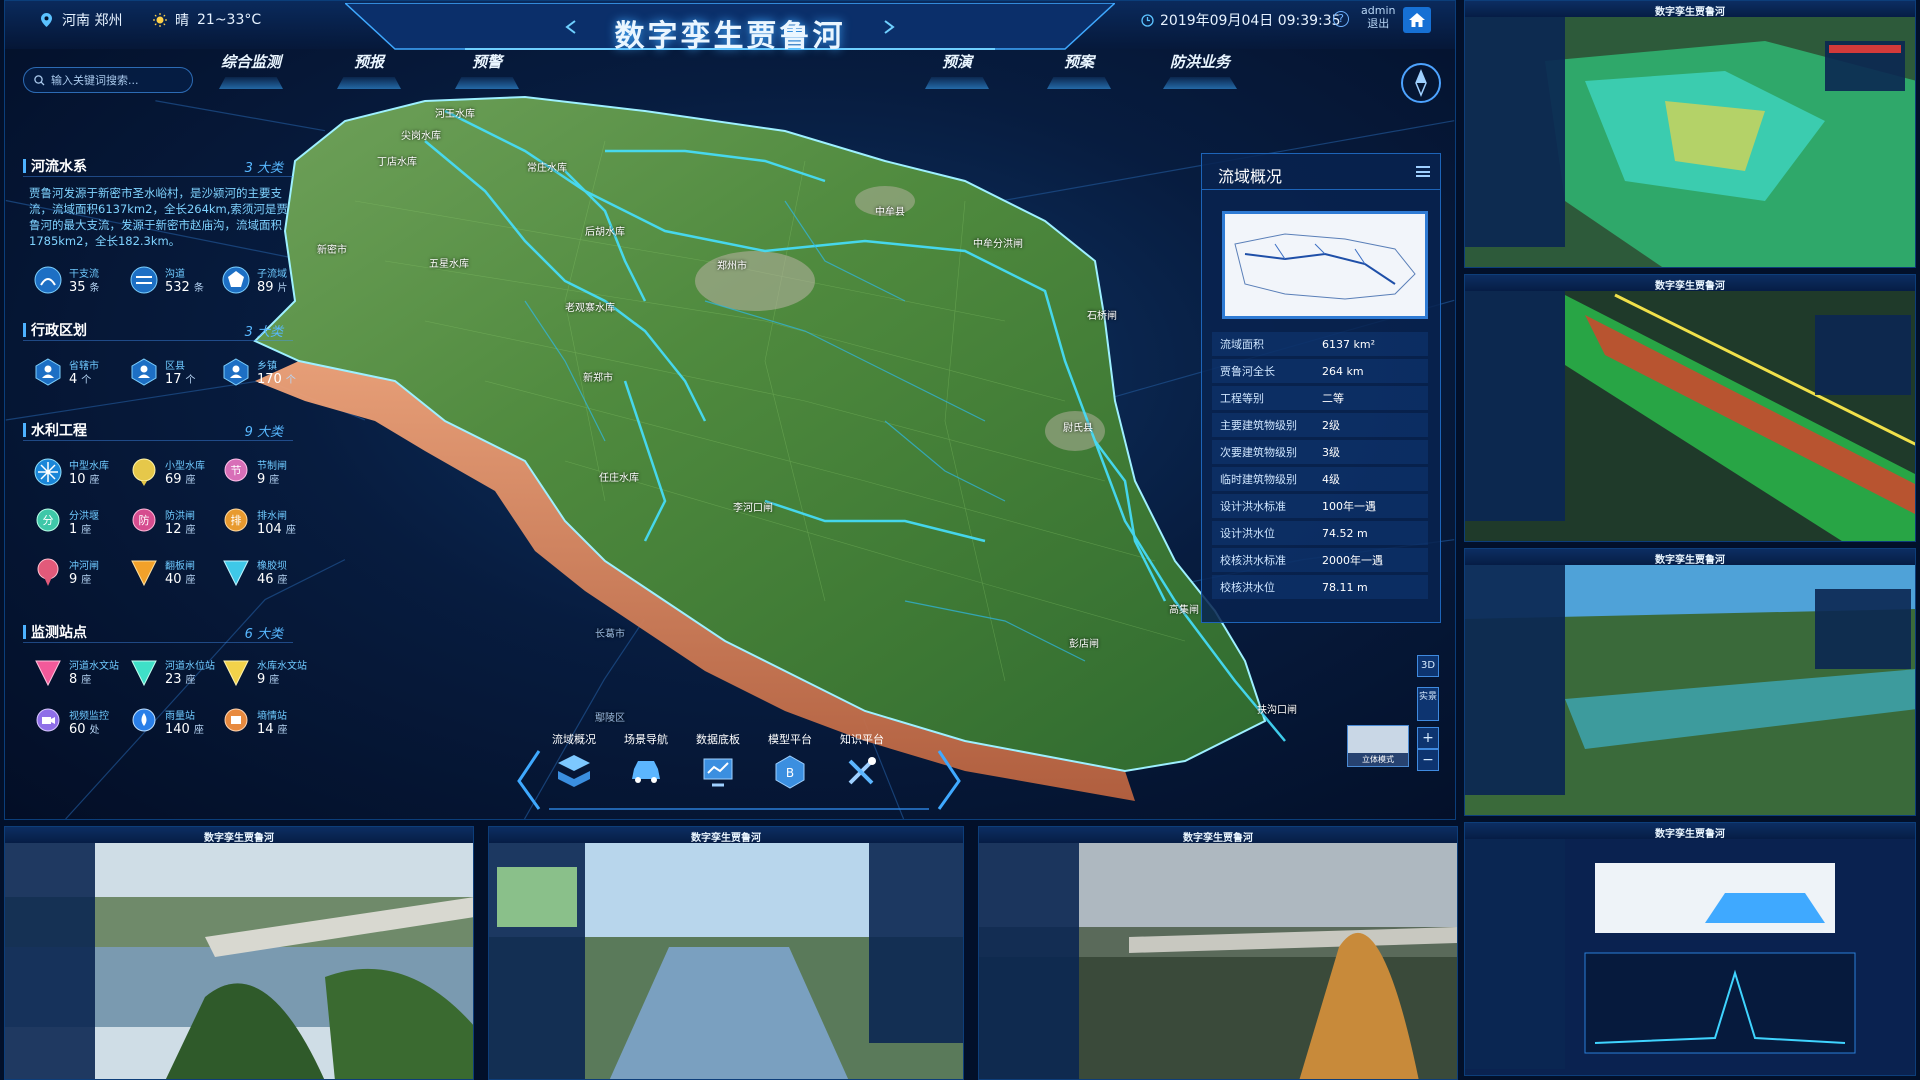 This screenshot has width=1920, height=1080. Describe the element at coordinates (48, 572) in the screenshot. I see `river-gate-icon` at that location.